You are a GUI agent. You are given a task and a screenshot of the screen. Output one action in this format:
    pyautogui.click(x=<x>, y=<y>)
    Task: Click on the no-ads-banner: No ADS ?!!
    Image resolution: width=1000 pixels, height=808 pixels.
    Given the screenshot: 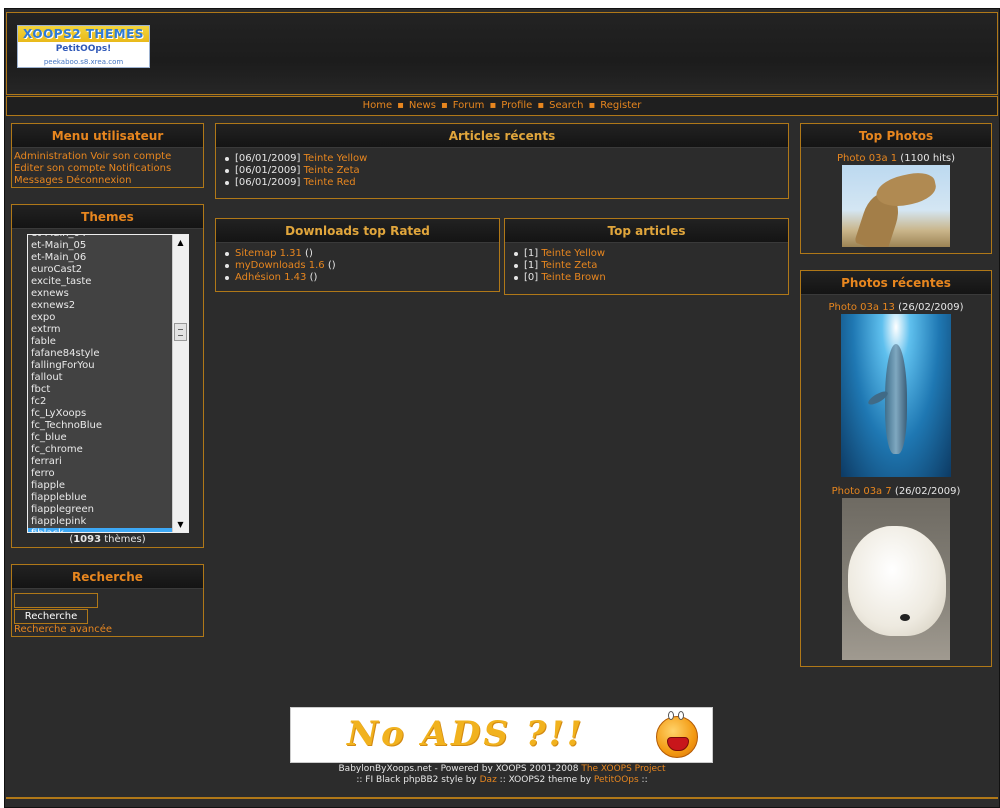 What is the action you would take?
    pyautogui.click(x=501, y=735)
    